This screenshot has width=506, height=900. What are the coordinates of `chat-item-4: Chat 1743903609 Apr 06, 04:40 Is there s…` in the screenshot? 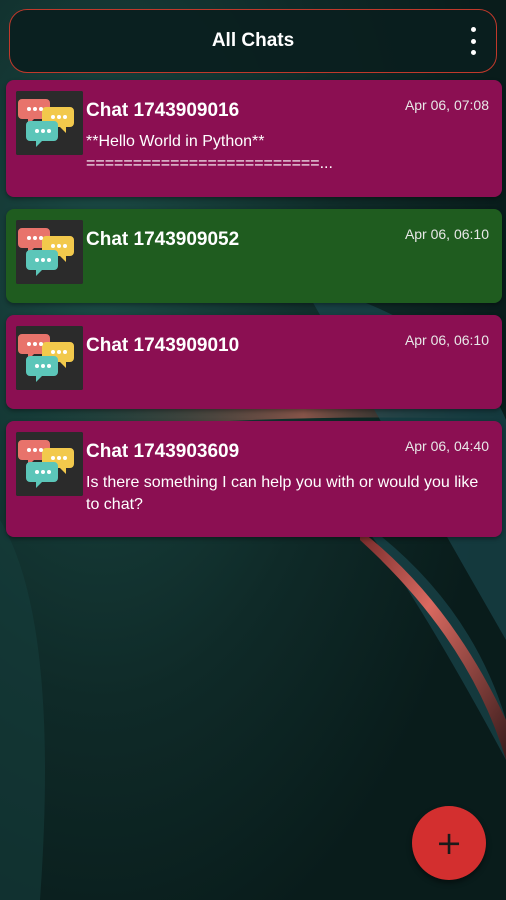 It's located at (254, 479).